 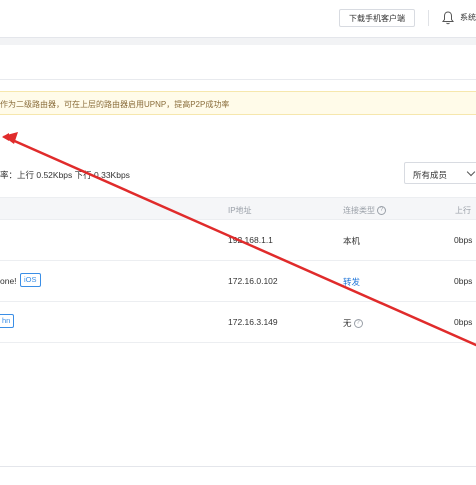 I want to click on table-header: IP地址 连接类型? 上行, so click(x=238, y=208).